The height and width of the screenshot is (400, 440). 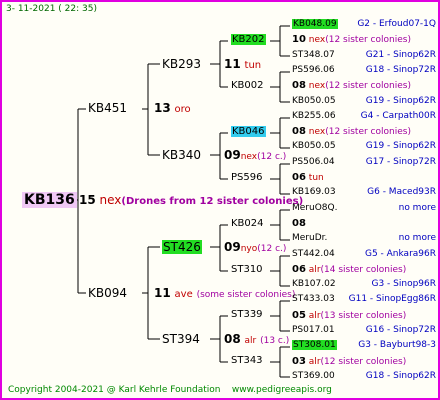 What do you see at coordinates (247, 314) in the screenshot?
I see `gen3-d1-node: ST339` at bounding box center [247, 314].